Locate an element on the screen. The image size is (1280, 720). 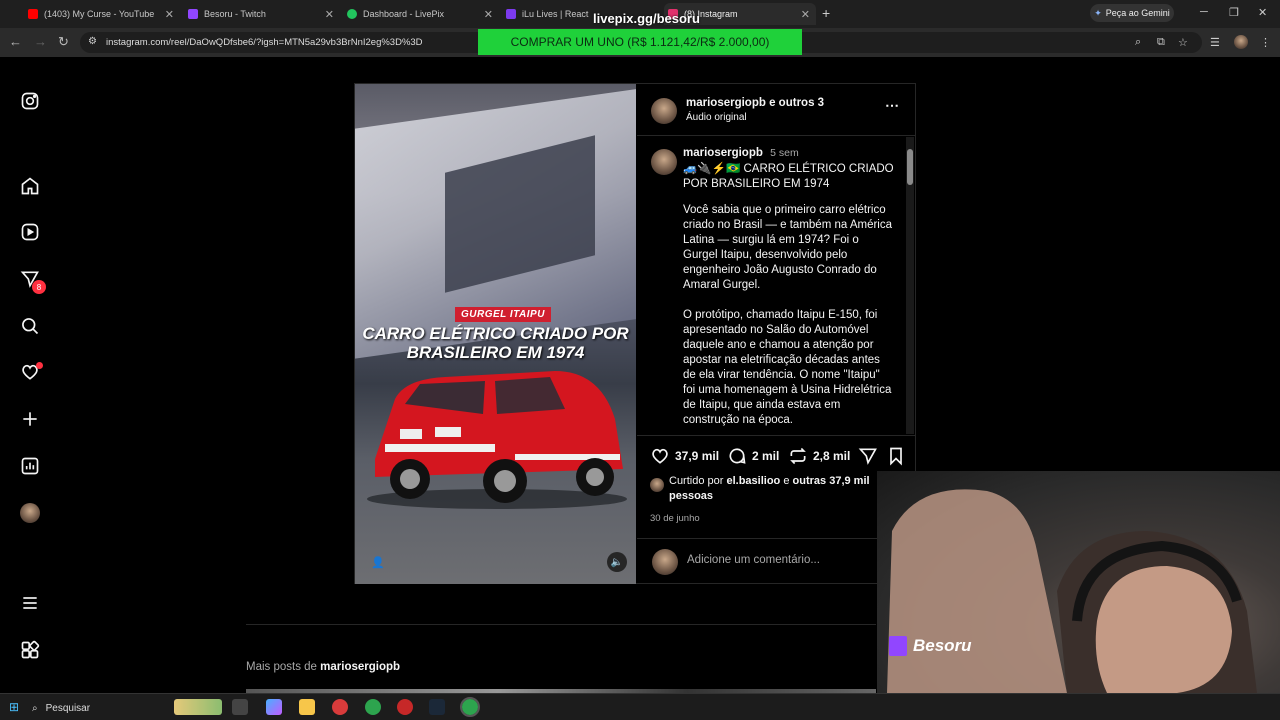
windows-start-icon: ⊞ is located at coordinates (14, 707).